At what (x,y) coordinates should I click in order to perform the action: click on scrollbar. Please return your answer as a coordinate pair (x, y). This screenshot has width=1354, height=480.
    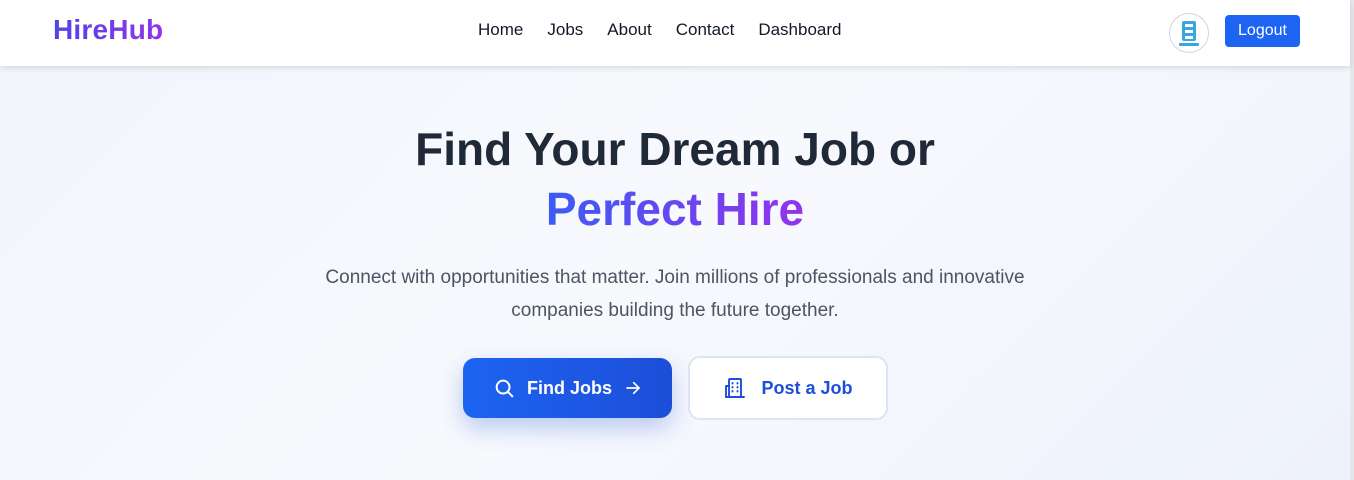
    Looking at the image, I should click on (1352, 240).